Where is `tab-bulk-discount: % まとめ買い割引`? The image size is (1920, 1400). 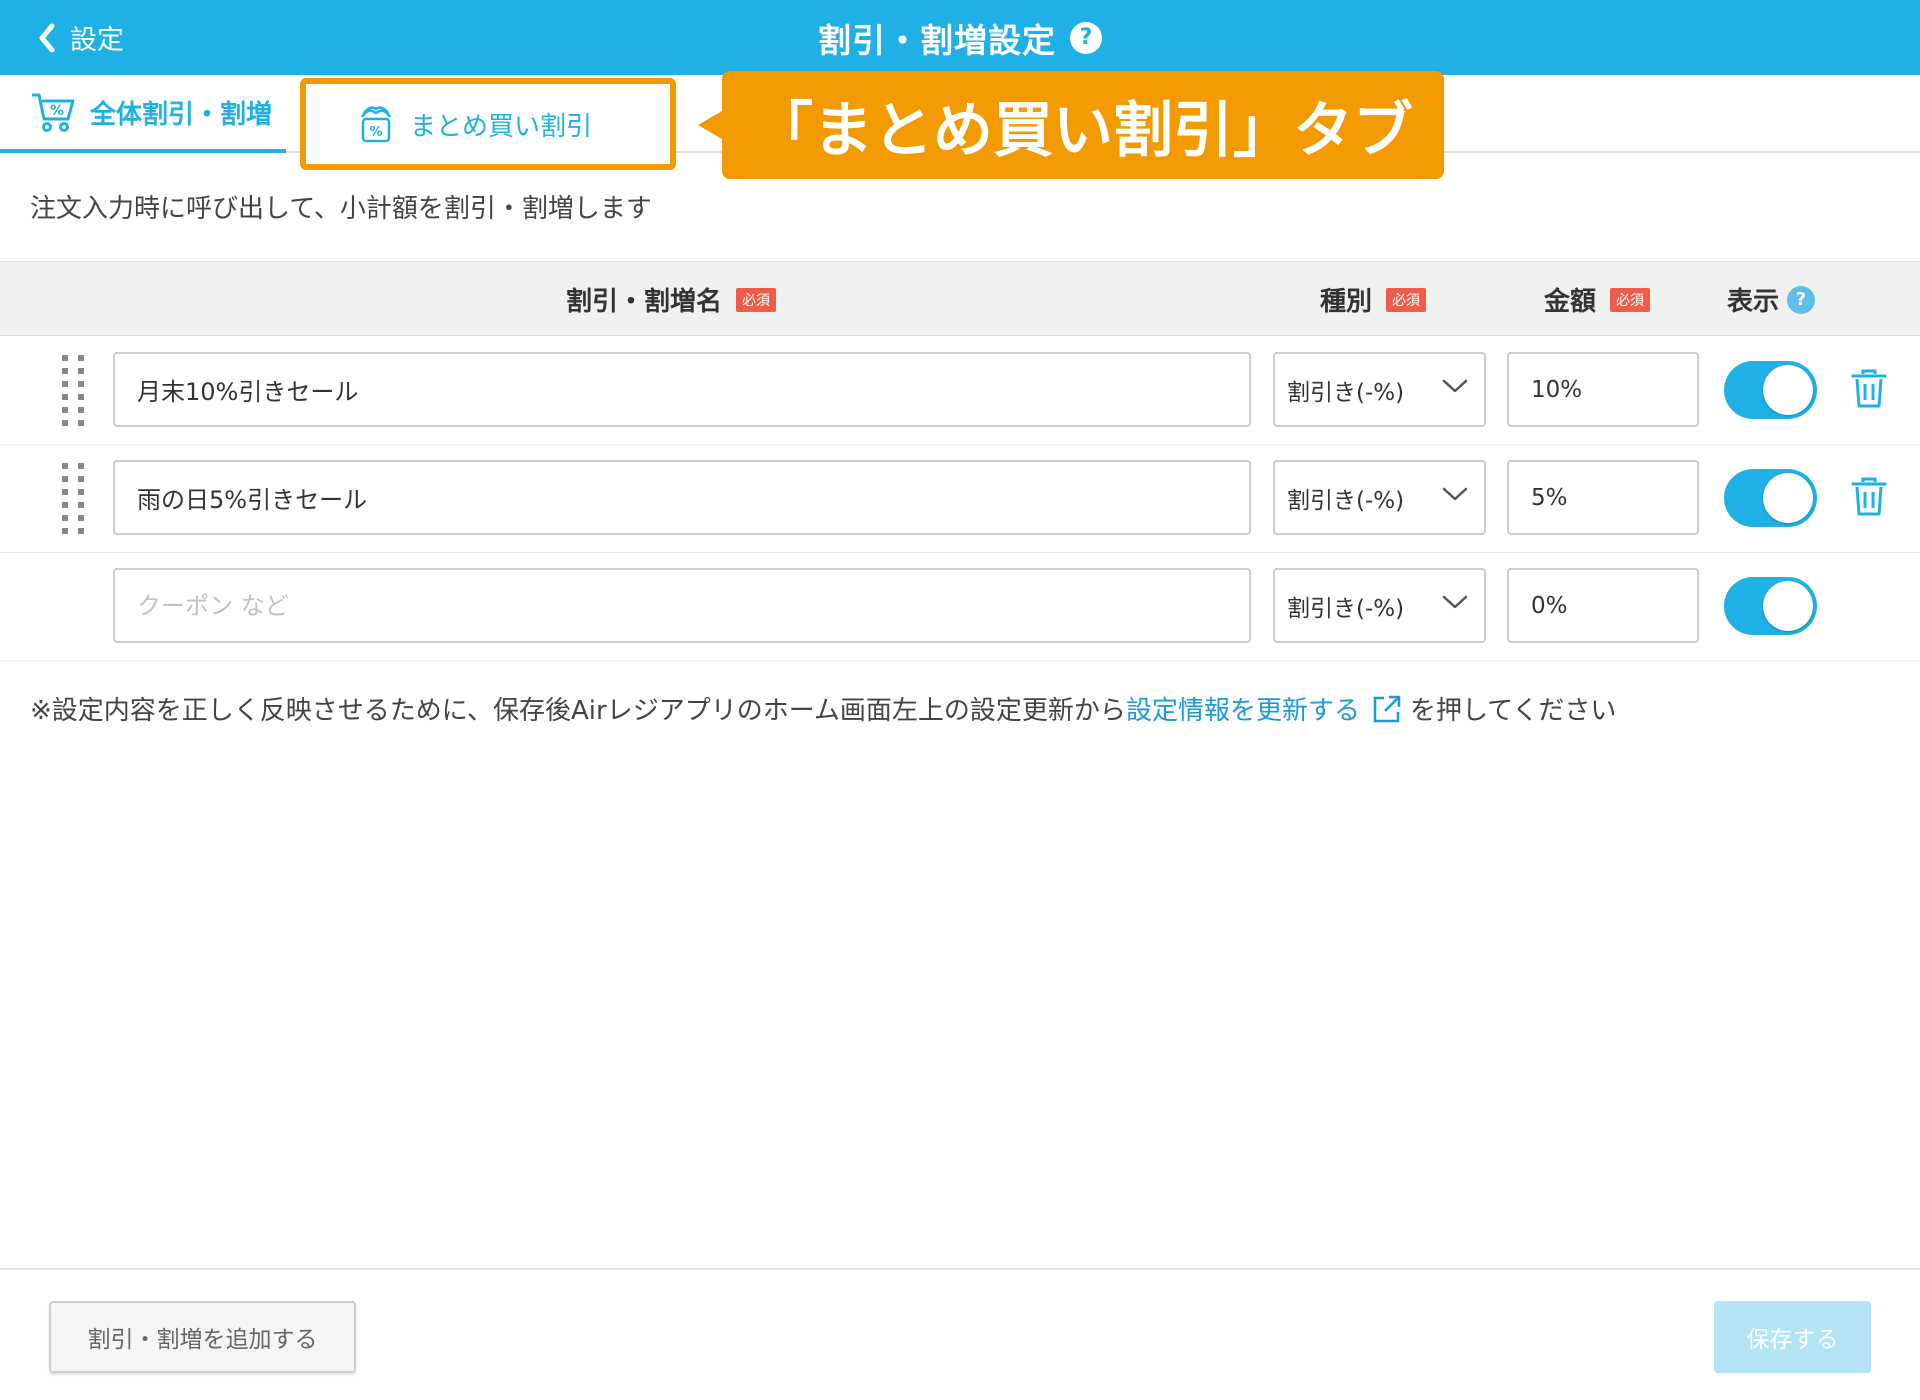 tab-bulk-discount: % まとめ買い割引 is located at coordinates (488, 124).